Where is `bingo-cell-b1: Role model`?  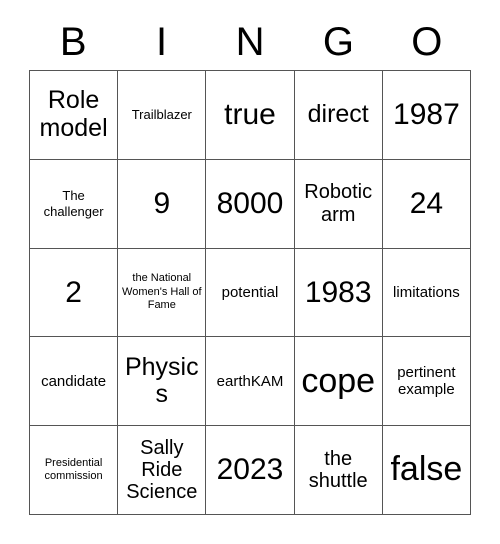 bingo-cell-b1: Role model is located at coordinates (74, 115).